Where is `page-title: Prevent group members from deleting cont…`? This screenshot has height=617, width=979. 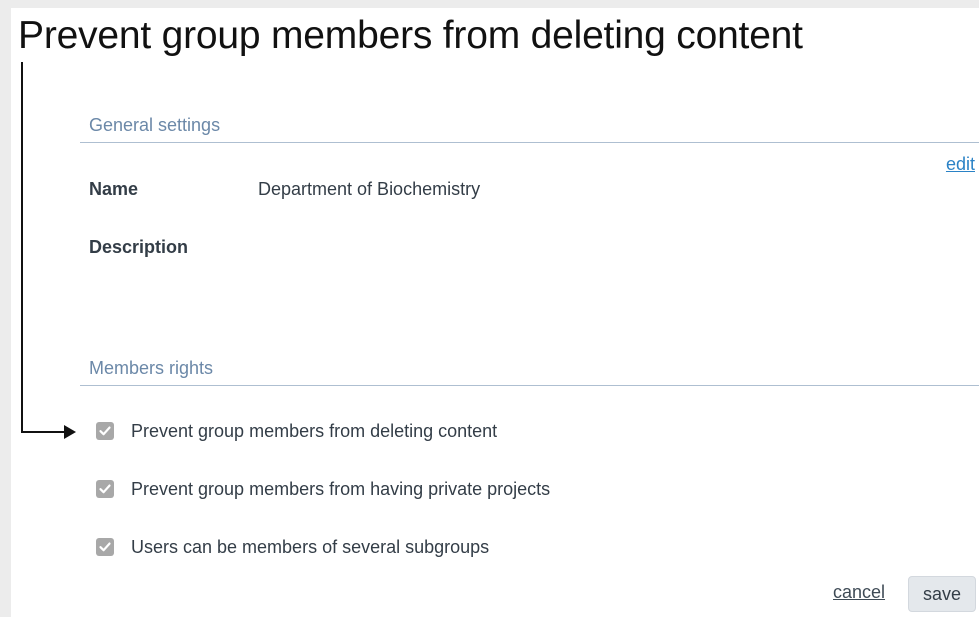
page-title: Prevent group members from deleting cont… is located at coordinates (410, 35).